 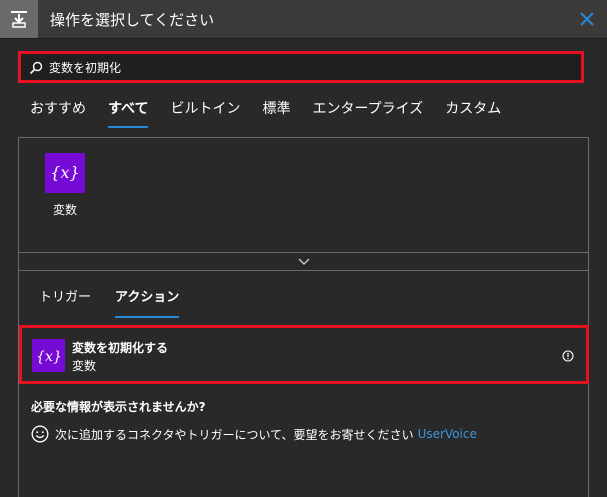 I want to click on smiley-icon, so click(x=40, y=434).